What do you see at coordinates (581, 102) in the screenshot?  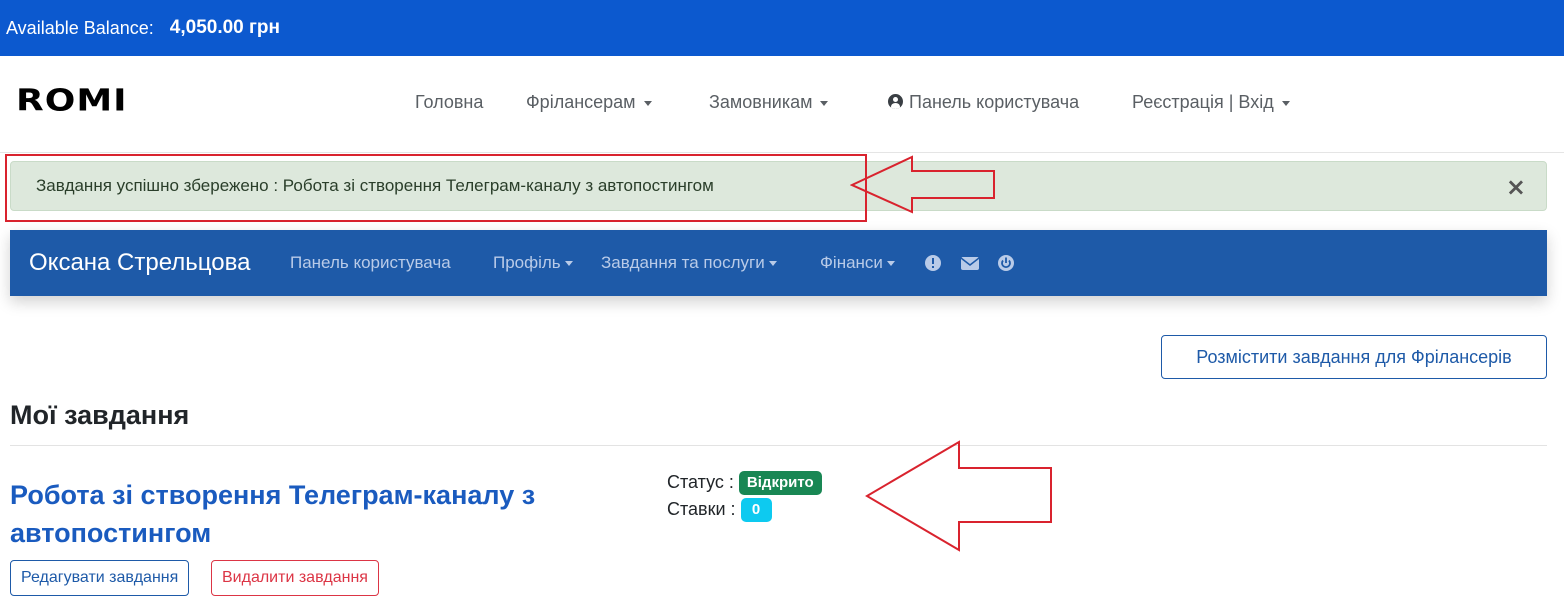 I see `nav-freelancers-label: Фрілансерам` at bounding box center [581, 102].